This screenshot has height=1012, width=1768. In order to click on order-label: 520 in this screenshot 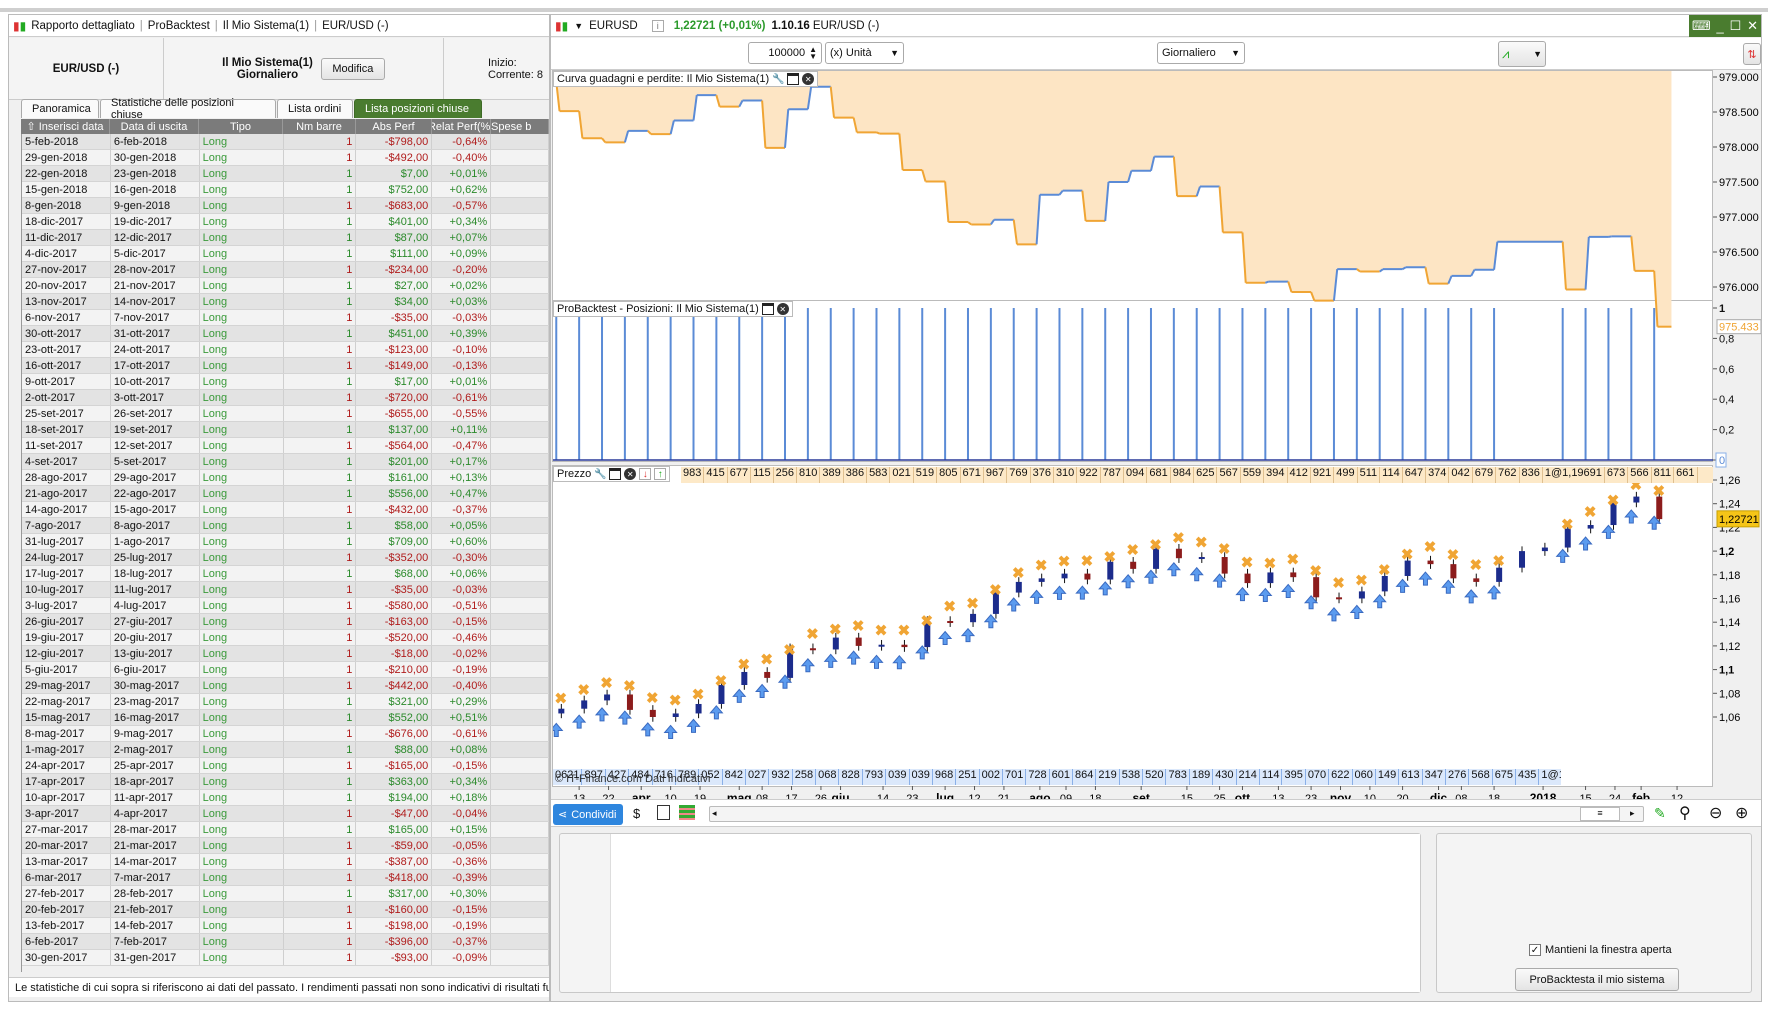, I will do `click(1155, 777)`.